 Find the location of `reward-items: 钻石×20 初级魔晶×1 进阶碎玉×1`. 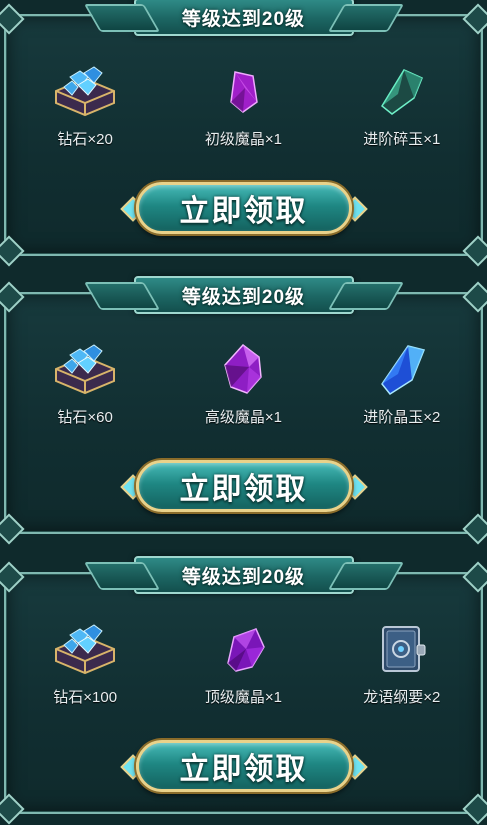

reward-items: 钻石×20 初级魔晶×1 进阶碎玉×1 is located at coordinates (243, 104).